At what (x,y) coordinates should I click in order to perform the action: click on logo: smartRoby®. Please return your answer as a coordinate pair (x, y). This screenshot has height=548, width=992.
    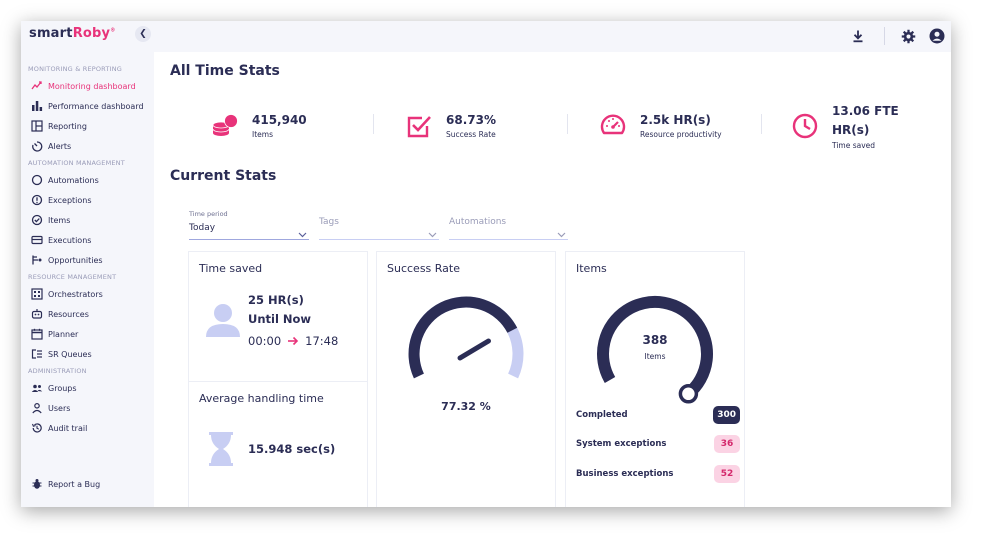
    Looking at the image, I should click on (72, 33).